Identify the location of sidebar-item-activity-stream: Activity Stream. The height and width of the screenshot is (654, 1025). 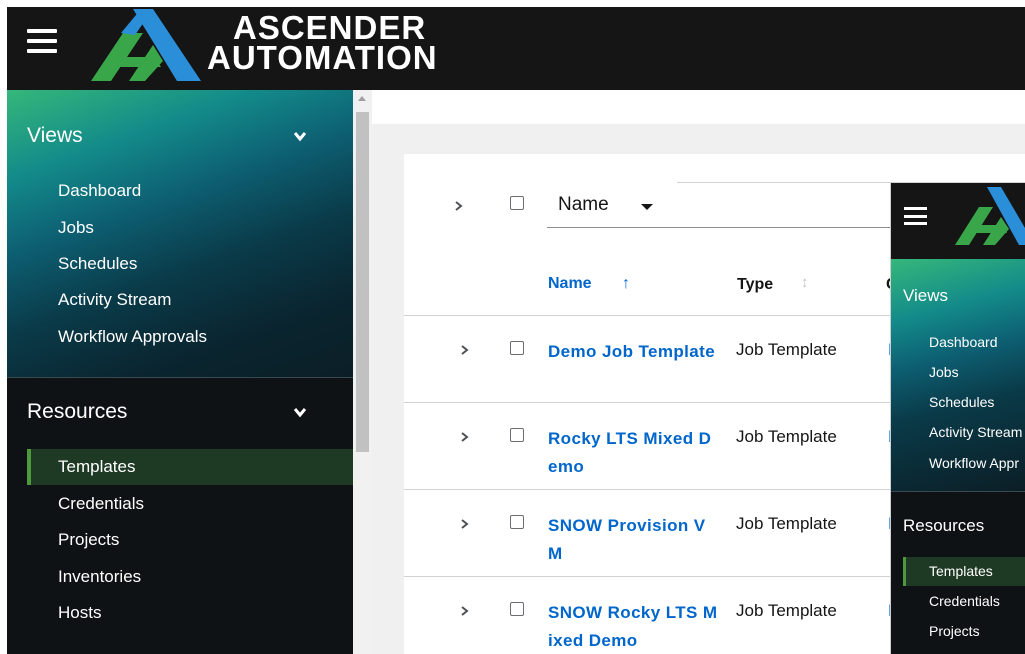
(114, 300).